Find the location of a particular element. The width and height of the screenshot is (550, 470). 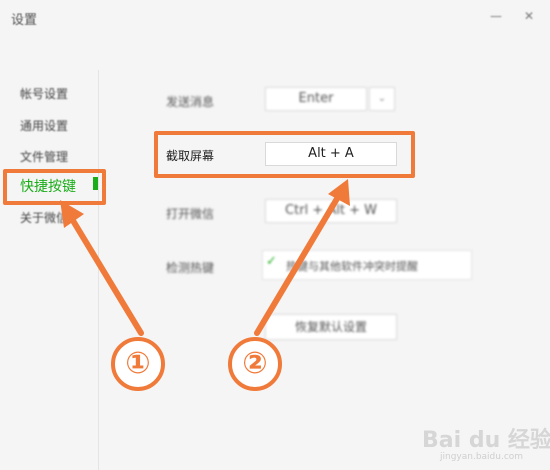

annotation-badge-1: ① is located at coordinates (138, 364).